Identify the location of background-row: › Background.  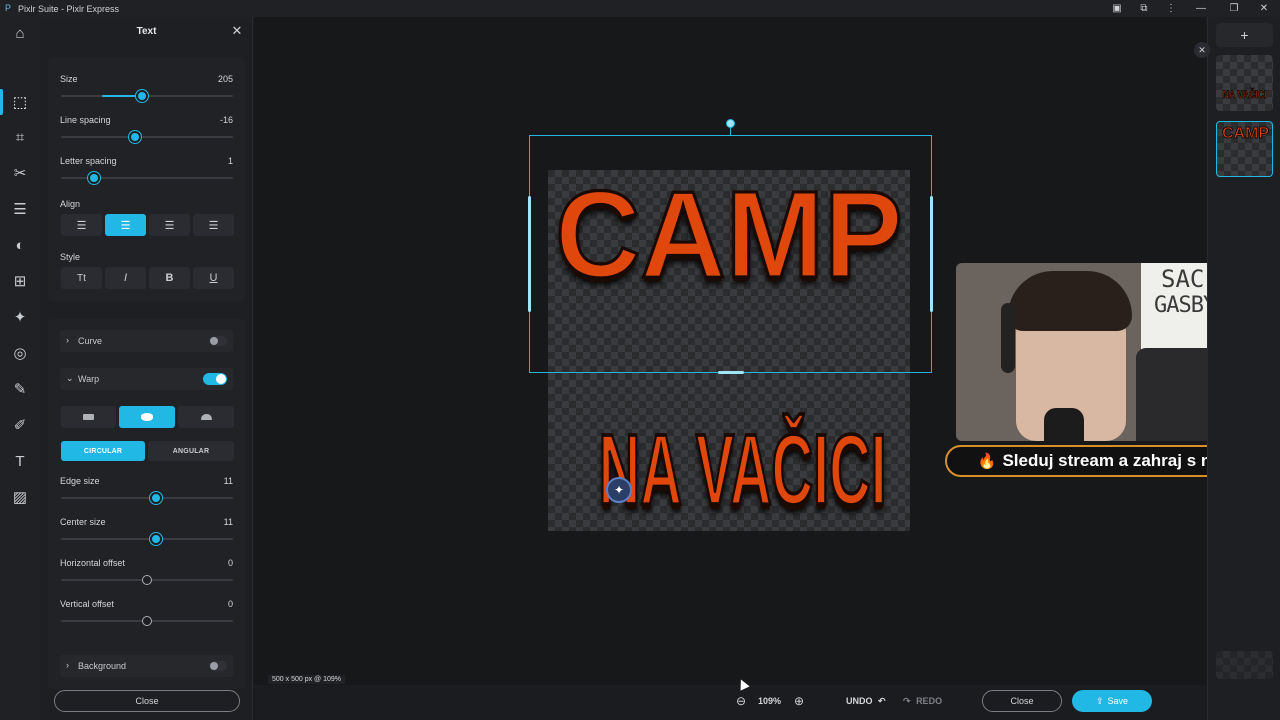
(146, 666).